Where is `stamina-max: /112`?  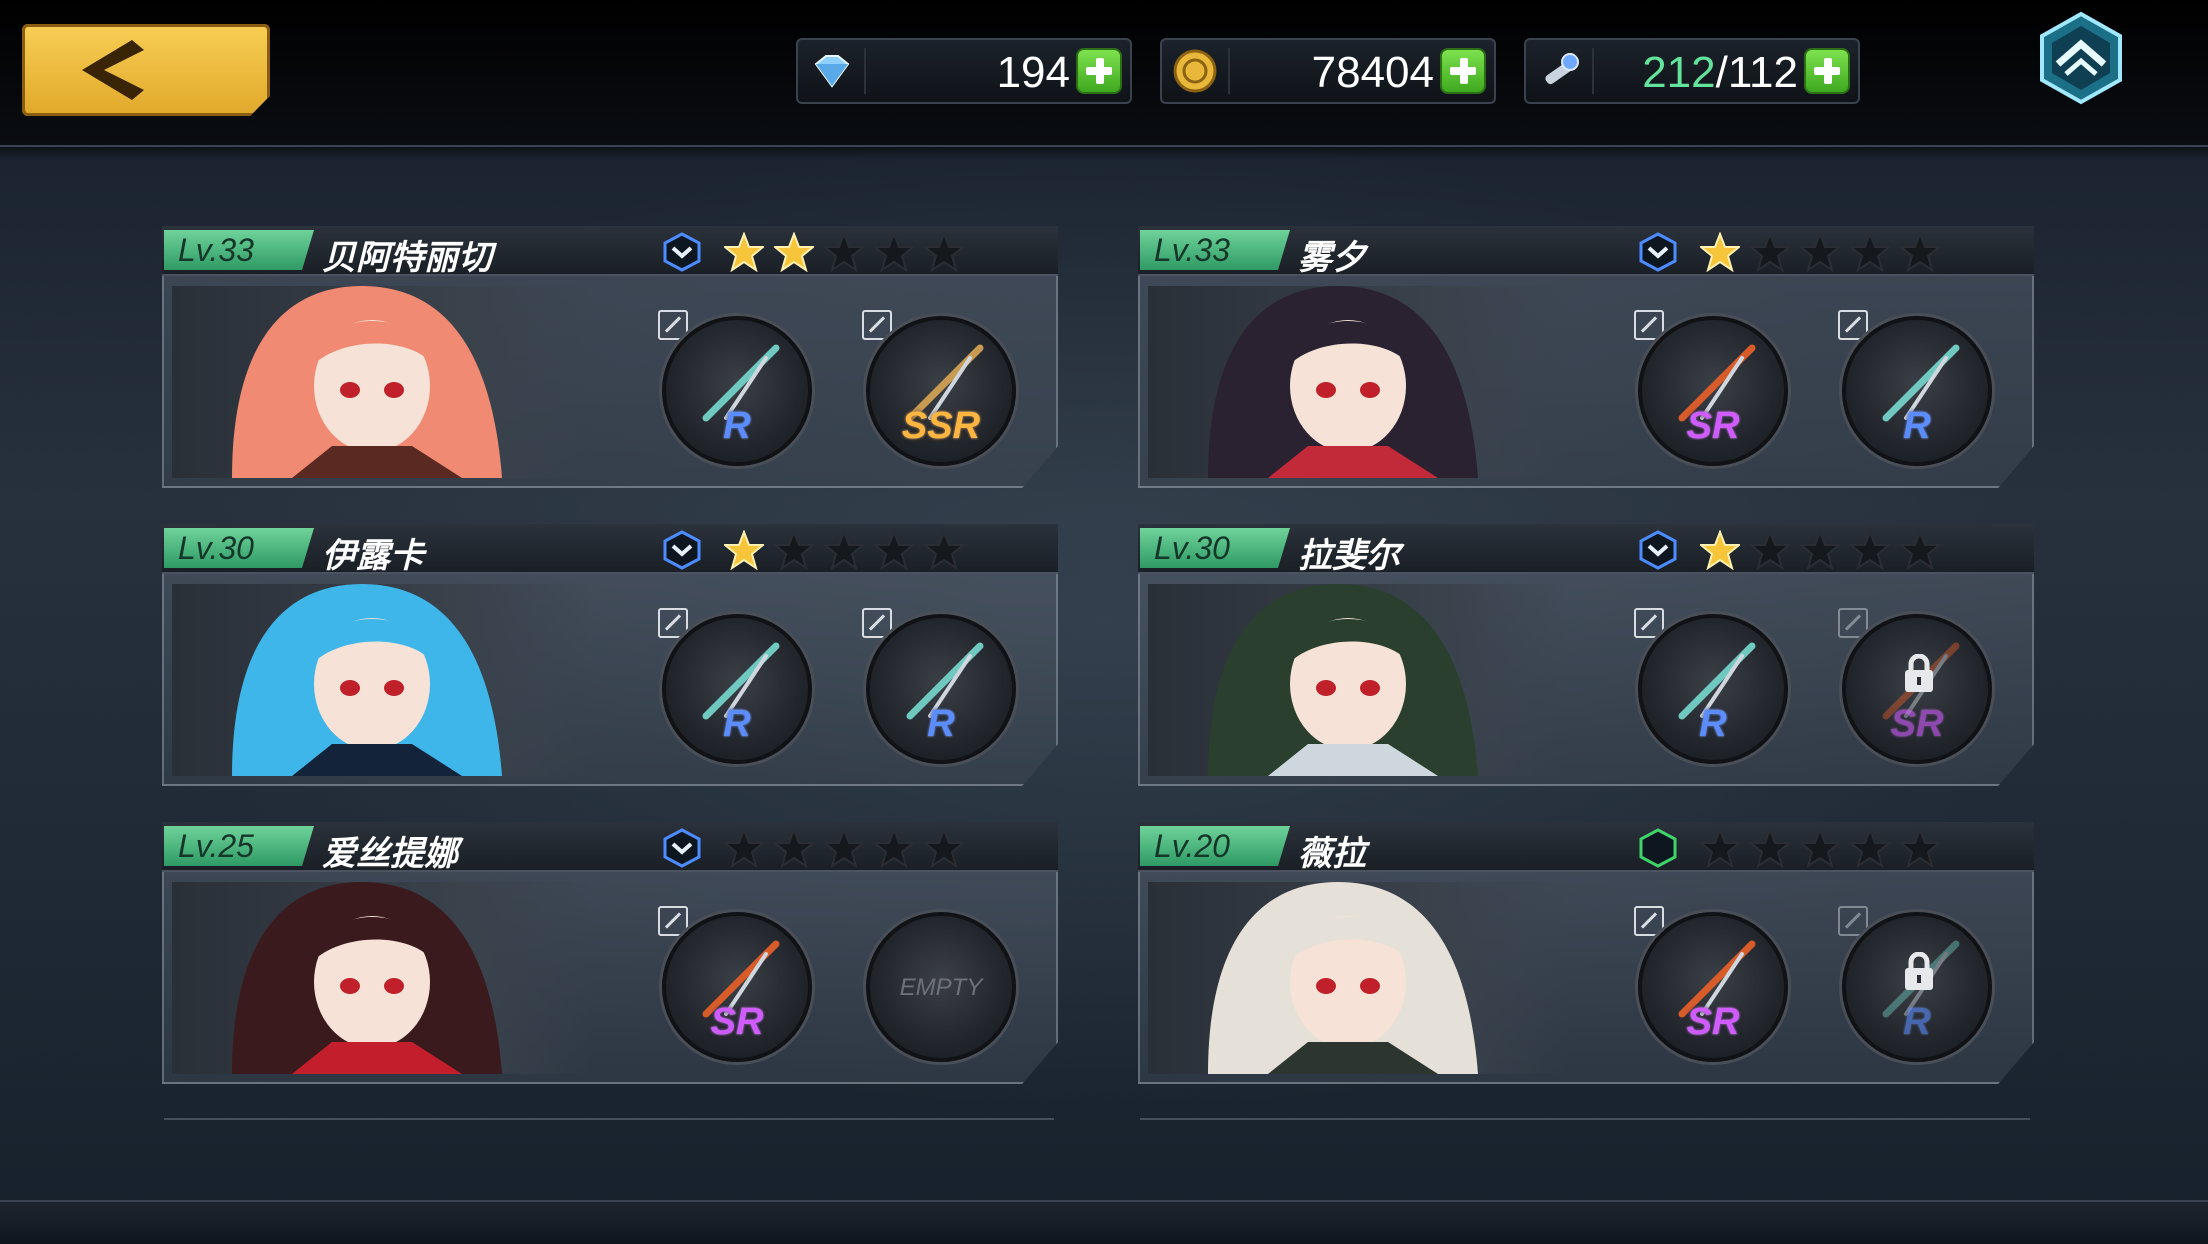 stamina-max: /112 is located at coordinates (1756, 72).